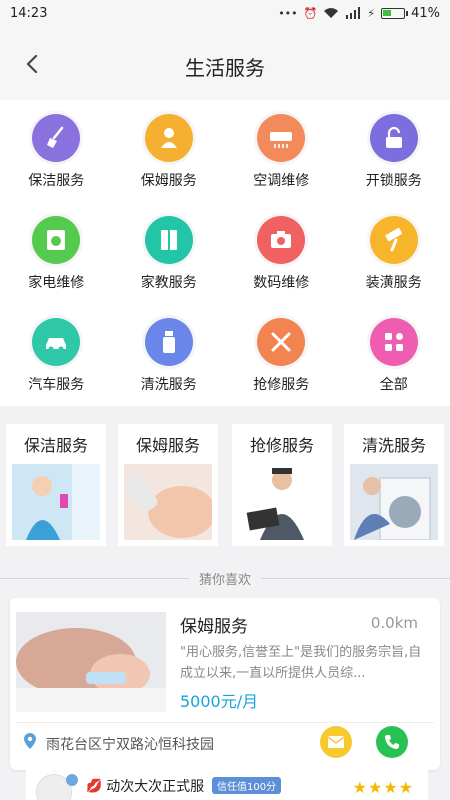 The height and width of the screenshot is (800, 450). I want to click on service-unlock: 开锁服务, so click(394, 151).